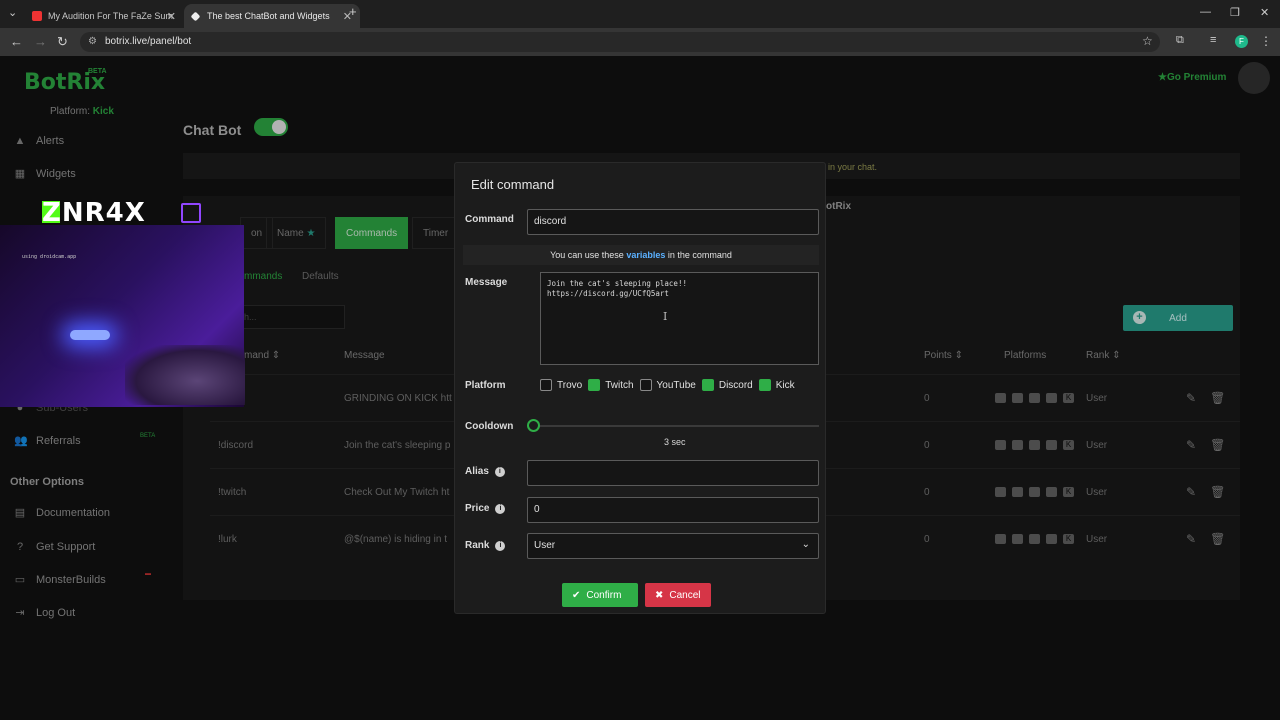 The image size is (1280, 720). What do you see at coordinates (436, 233) in the screenshot?
I see `tab-timers: Timer` at bounding box center [436, 233].